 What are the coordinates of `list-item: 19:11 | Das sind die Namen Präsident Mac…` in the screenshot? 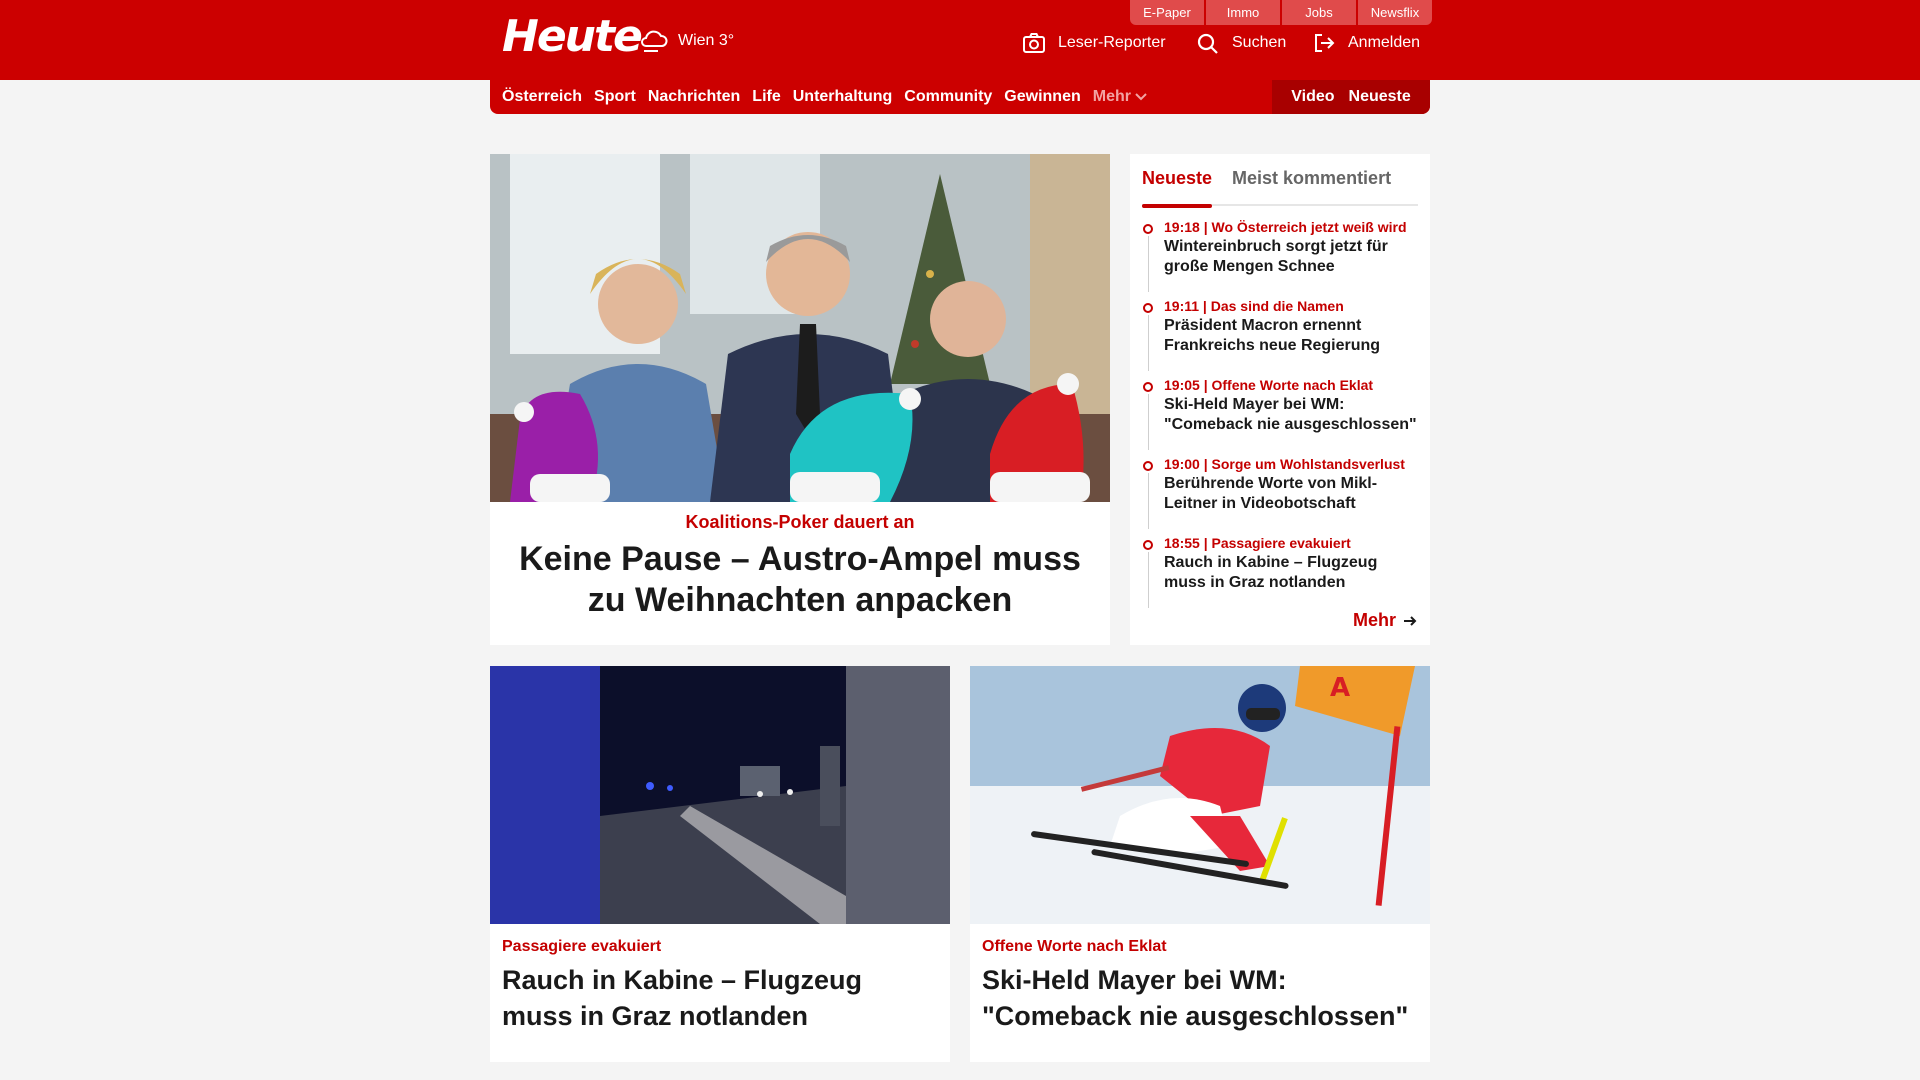 It's located at (1280, 334).